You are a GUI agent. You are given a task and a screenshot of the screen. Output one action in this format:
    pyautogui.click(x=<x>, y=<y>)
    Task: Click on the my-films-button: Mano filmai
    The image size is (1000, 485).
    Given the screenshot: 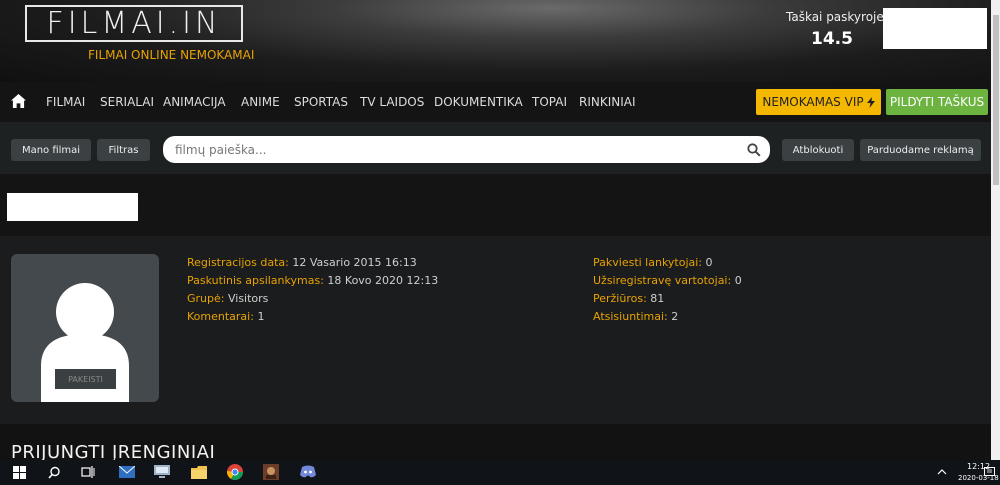 What is the action you would take?
    pyautogui.click(x=51, y=150)
    